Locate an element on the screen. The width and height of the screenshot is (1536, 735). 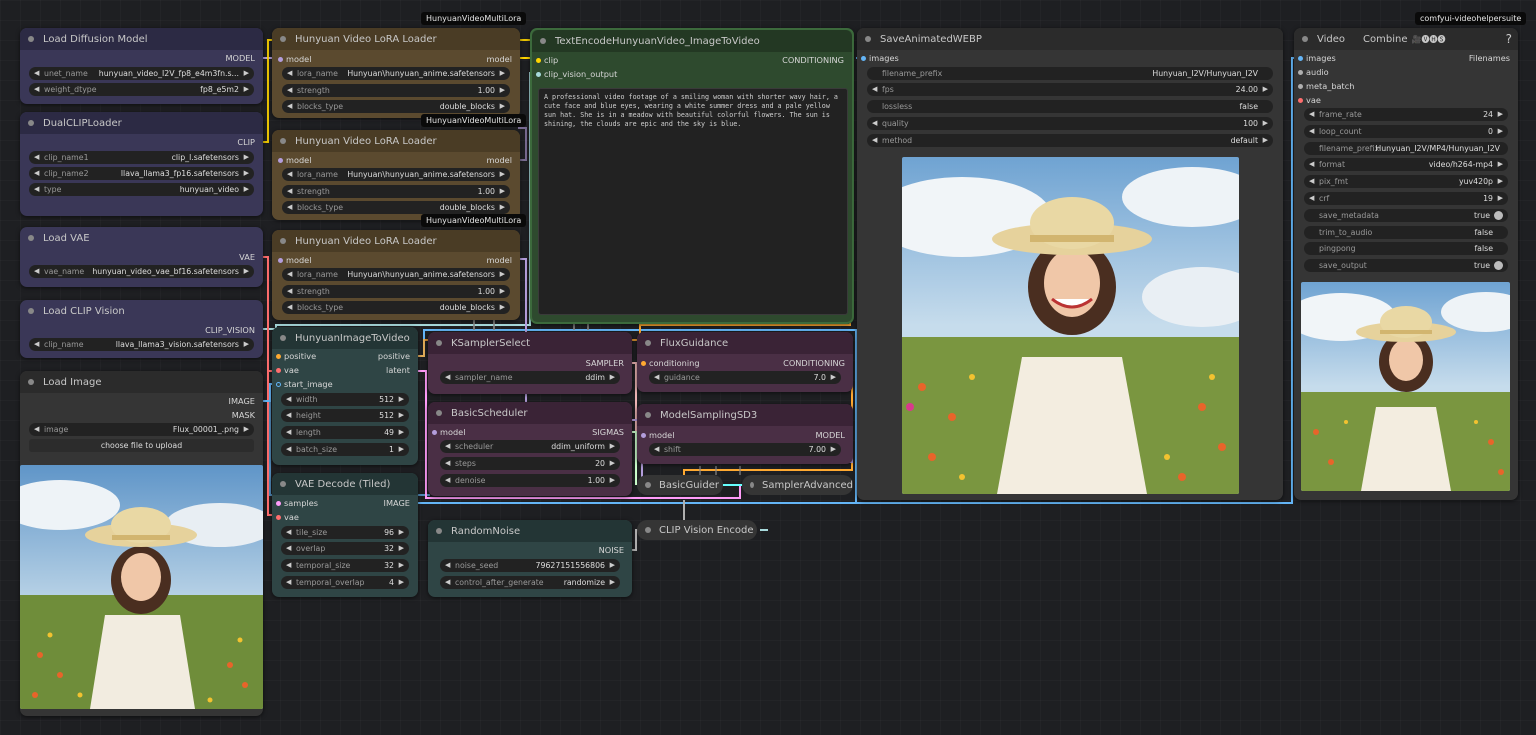
node-header: RandomNoise is located at coordinates (530, 531).